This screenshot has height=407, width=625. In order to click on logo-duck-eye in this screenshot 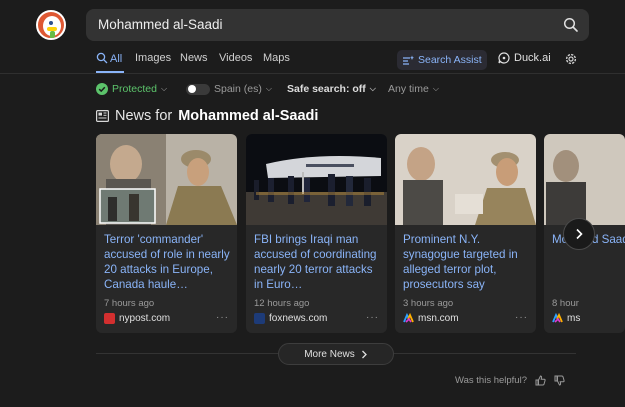, I will do `click(51, 23)`.